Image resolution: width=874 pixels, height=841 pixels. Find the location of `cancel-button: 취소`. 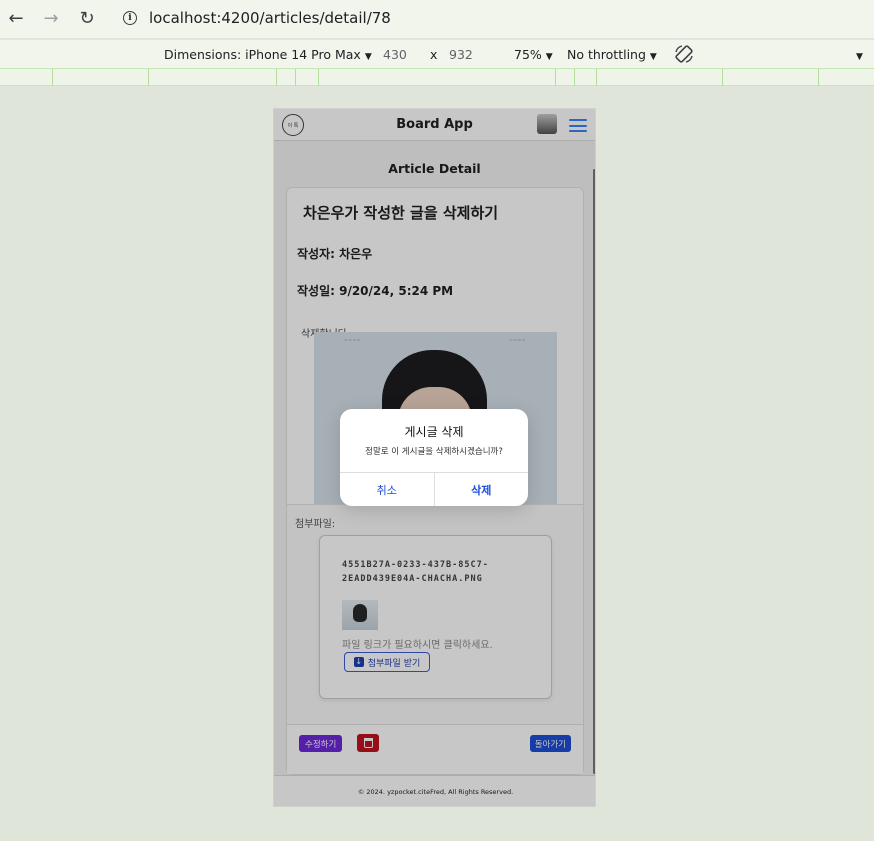

cancel-button: 취소 is located at coordinates (387, 489).